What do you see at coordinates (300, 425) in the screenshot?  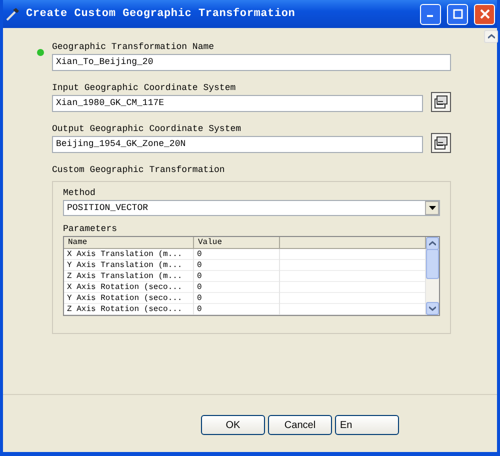 I see `dialog-button: Cancel` at bounding box center [300, 425].